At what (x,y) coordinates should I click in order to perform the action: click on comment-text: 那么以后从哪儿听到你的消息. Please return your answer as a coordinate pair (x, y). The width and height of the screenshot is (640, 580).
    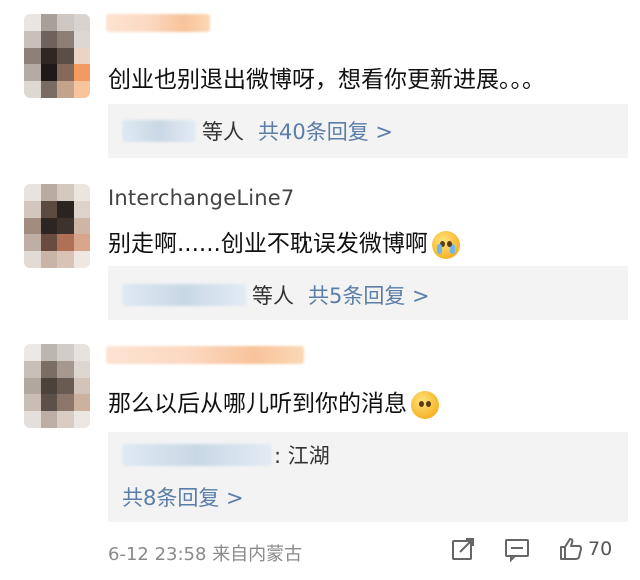
    Looking at the image, I should click on (273, 401).